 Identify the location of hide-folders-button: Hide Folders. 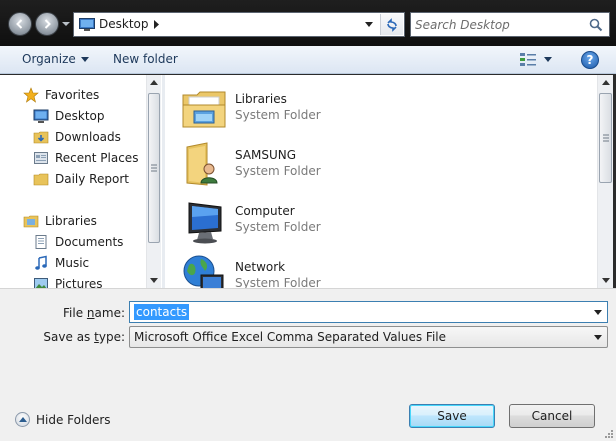
(70, 420).